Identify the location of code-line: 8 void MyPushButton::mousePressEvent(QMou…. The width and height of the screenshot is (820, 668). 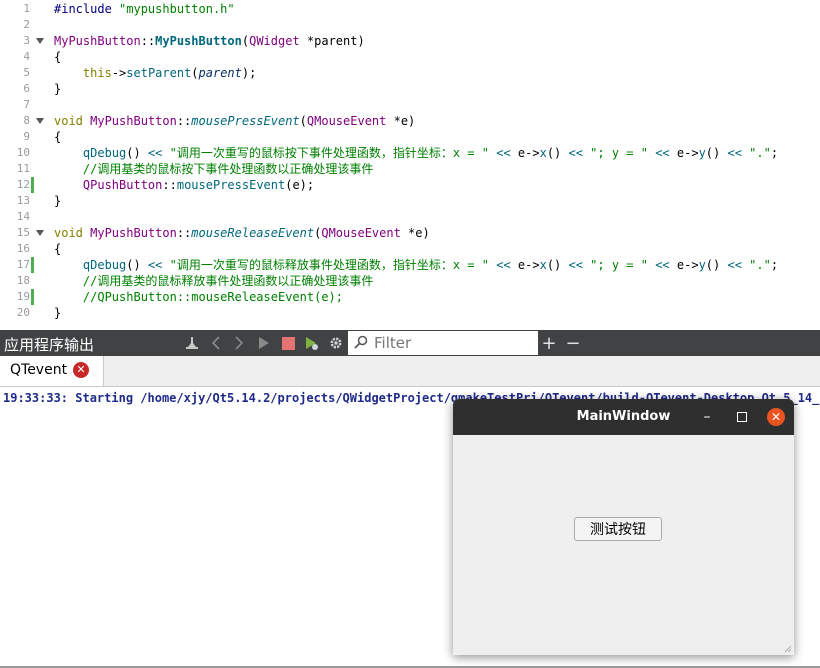
(410, 121).